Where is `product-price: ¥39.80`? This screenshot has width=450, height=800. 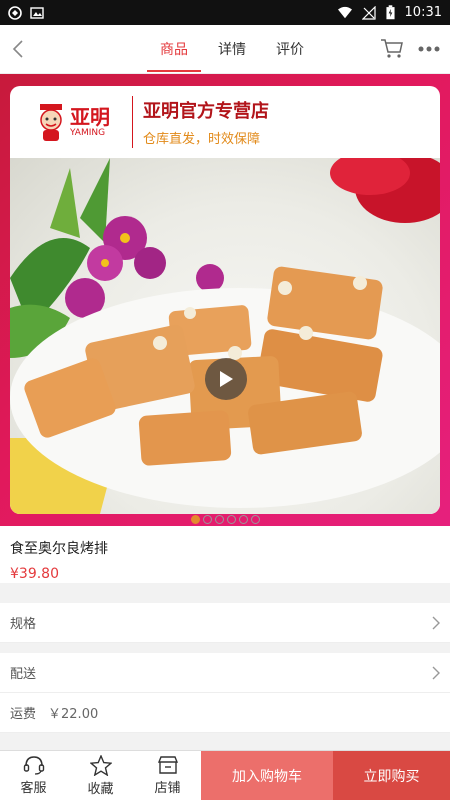
product-price: ¥39.80 is located at coordinates (34, 574).